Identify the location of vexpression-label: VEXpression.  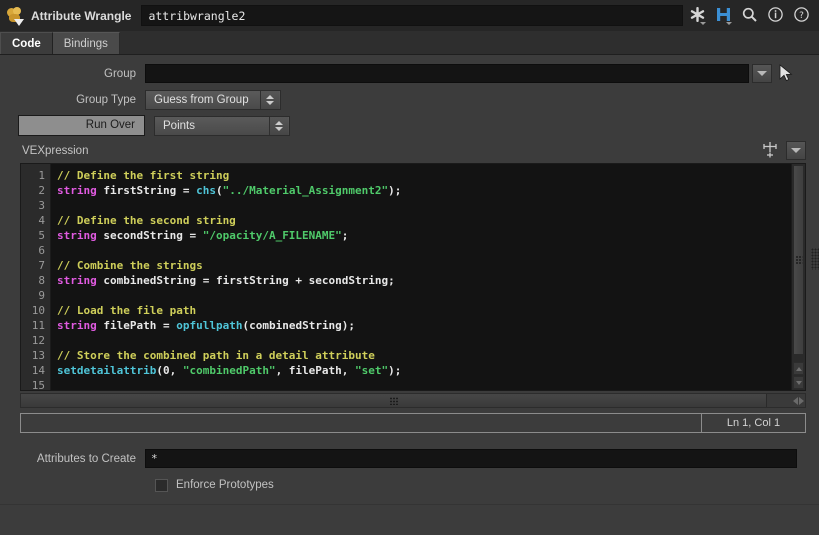
(55, 151).